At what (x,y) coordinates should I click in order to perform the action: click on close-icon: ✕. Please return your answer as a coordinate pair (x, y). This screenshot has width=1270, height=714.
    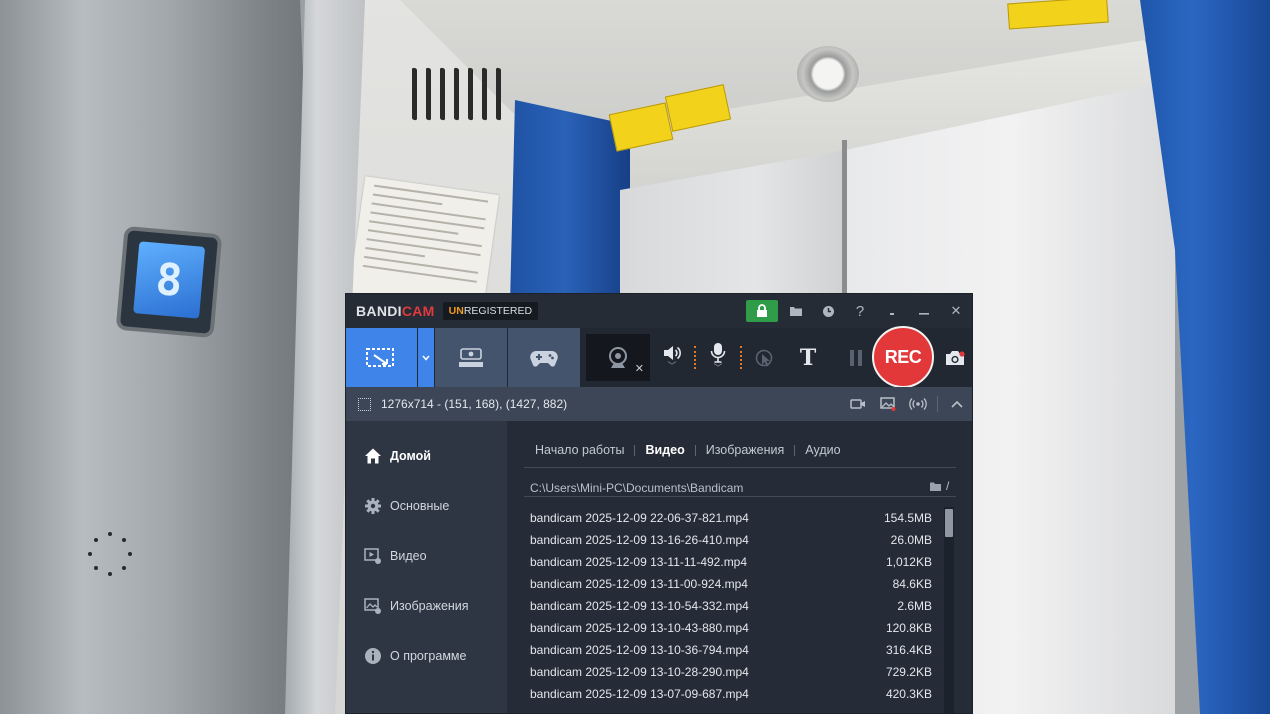
    Looking at the image, I should click on (956, 311).